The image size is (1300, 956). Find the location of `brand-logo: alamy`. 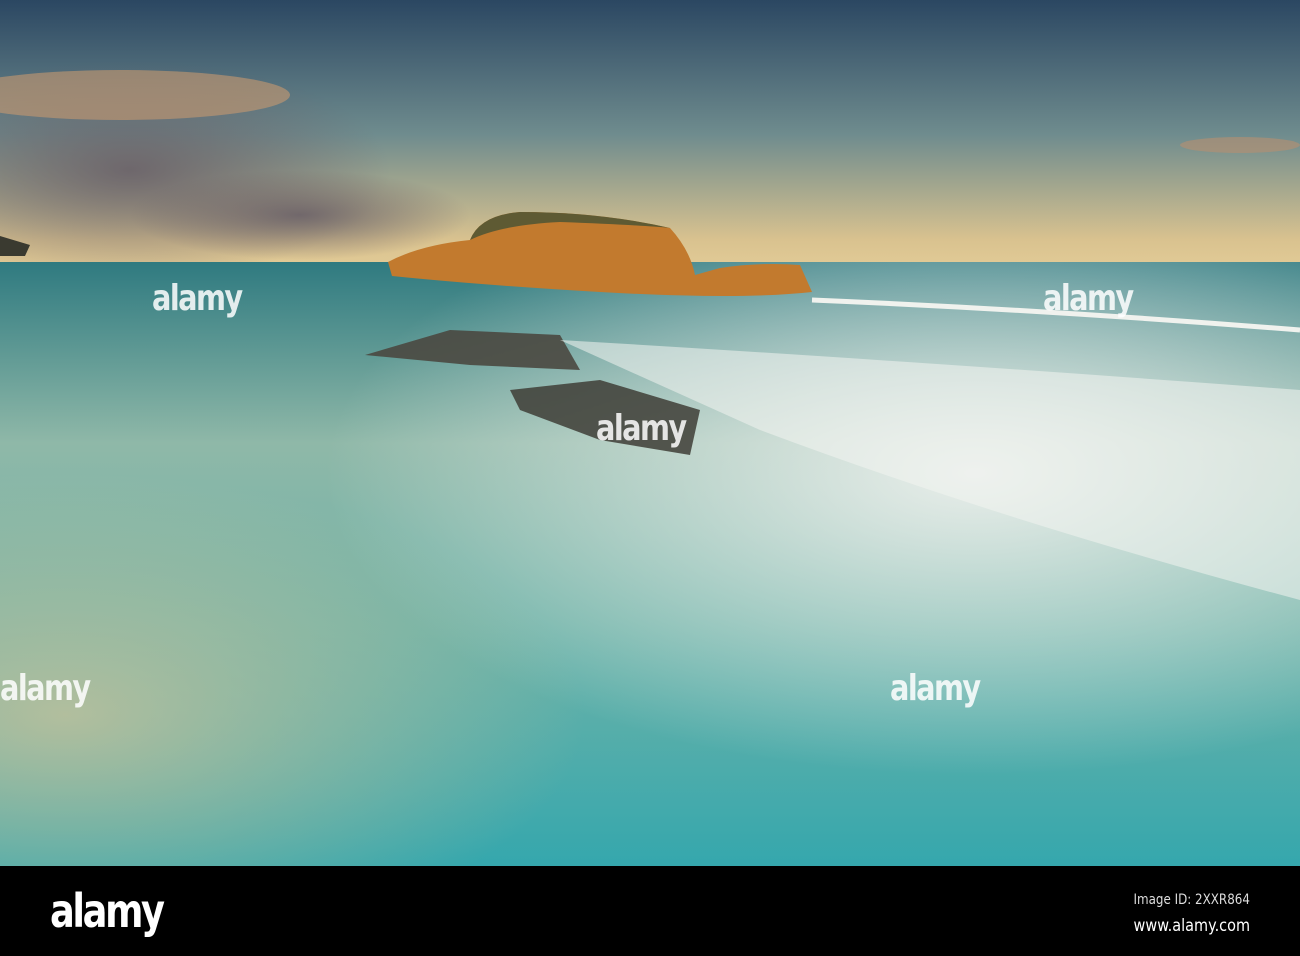

brand-logo: alamy is located at coordinates (107, 911).